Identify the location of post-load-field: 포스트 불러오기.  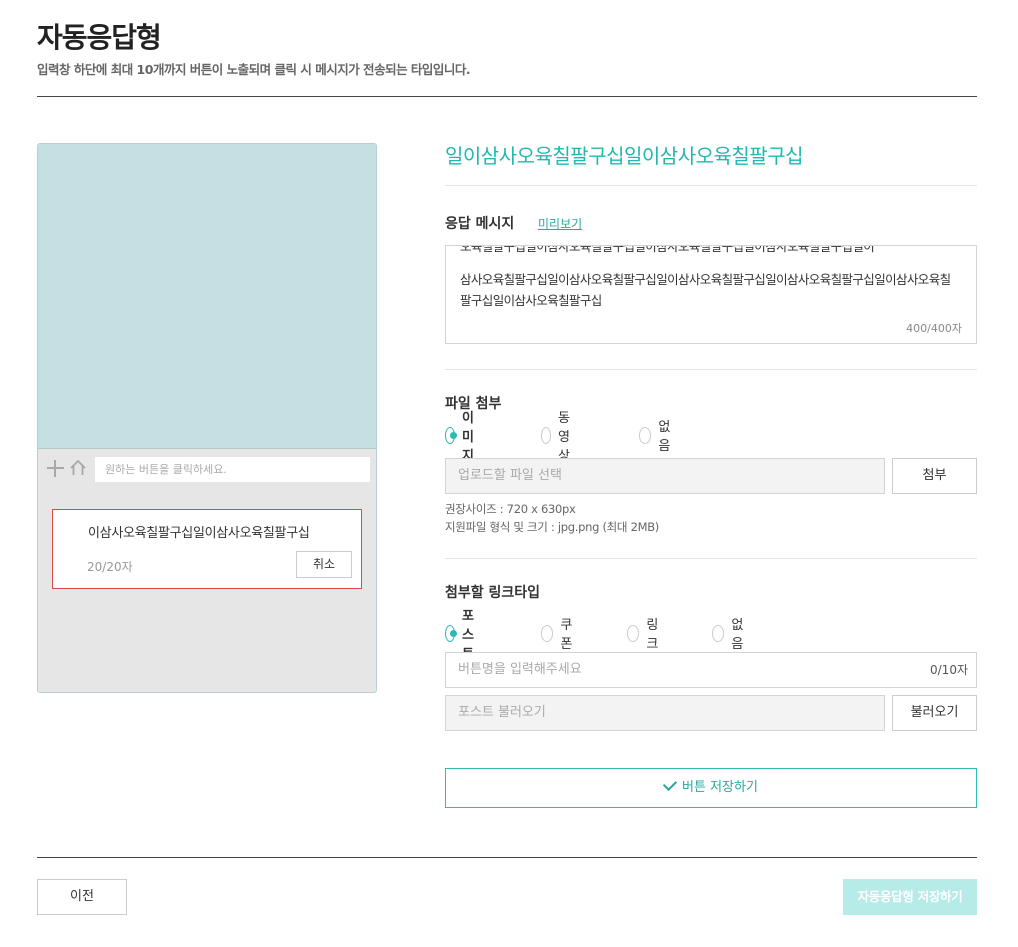
(665, 713).